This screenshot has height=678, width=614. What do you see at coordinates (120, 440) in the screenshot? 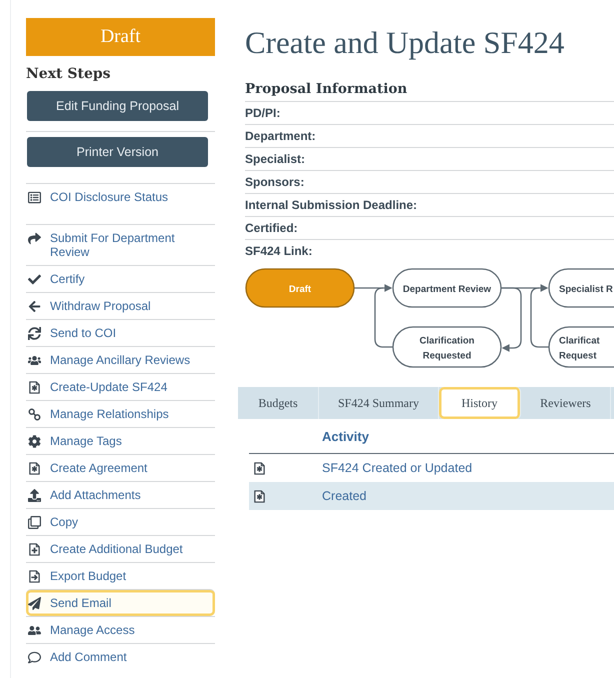
I see `action-link: Manage Tags` at bounding box center [120, 440].